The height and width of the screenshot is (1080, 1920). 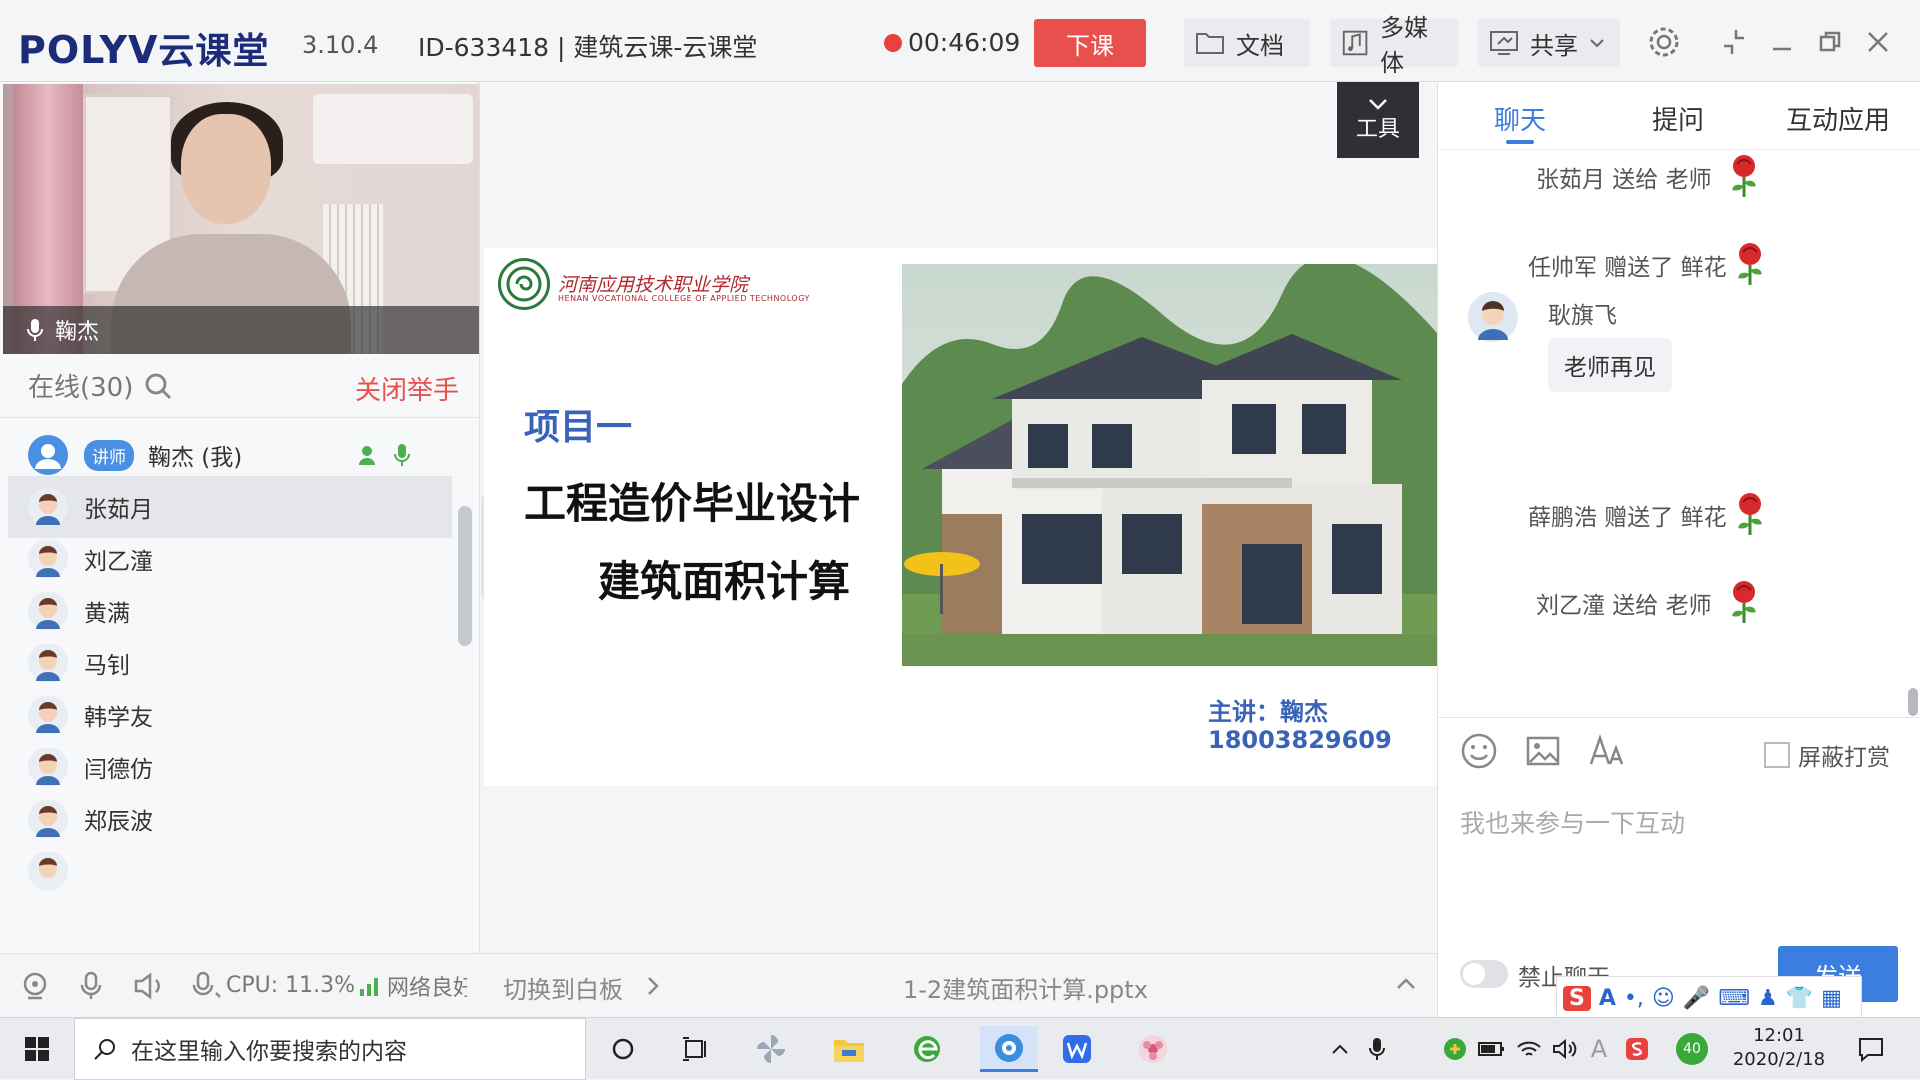 I want to click on app-version: 3.10.4, so click(x=340, y=45).